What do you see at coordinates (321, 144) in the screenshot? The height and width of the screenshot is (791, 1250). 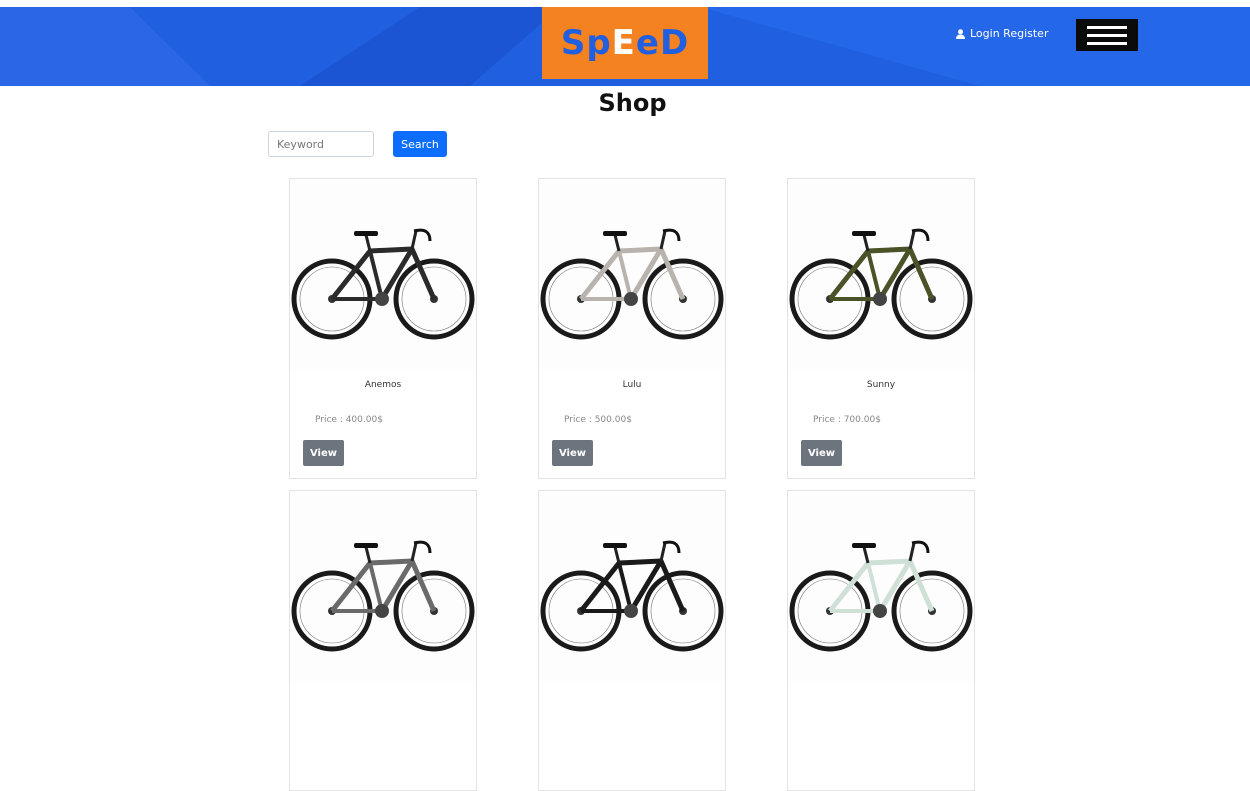 I see `search-input` at bounding box center [321, 144].